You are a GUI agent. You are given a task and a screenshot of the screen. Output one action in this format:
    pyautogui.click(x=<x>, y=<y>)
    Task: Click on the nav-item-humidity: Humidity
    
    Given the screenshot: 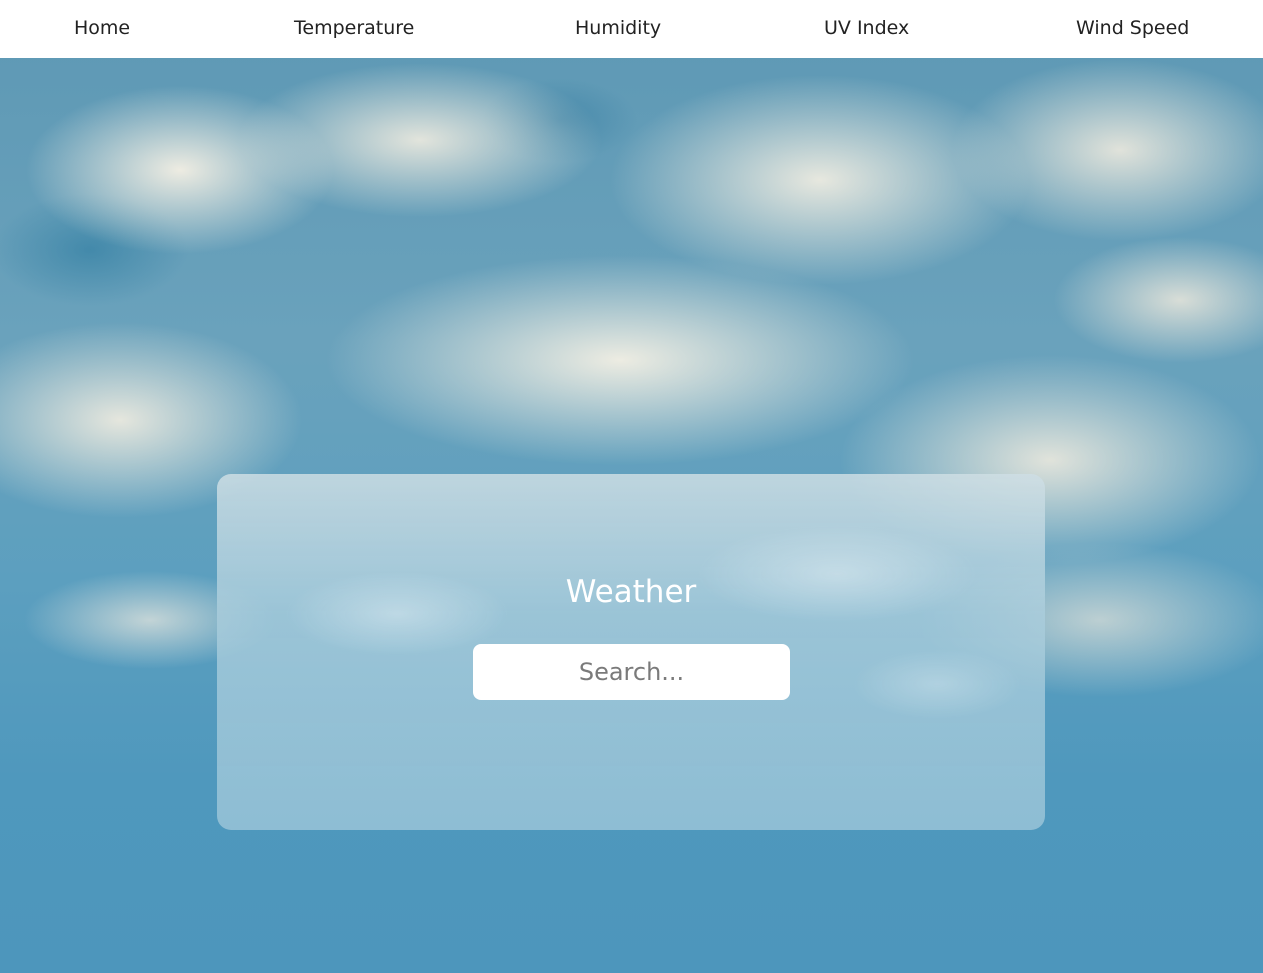 What is the action you would take?
    pyautogui.click(x=618, y=29)
    